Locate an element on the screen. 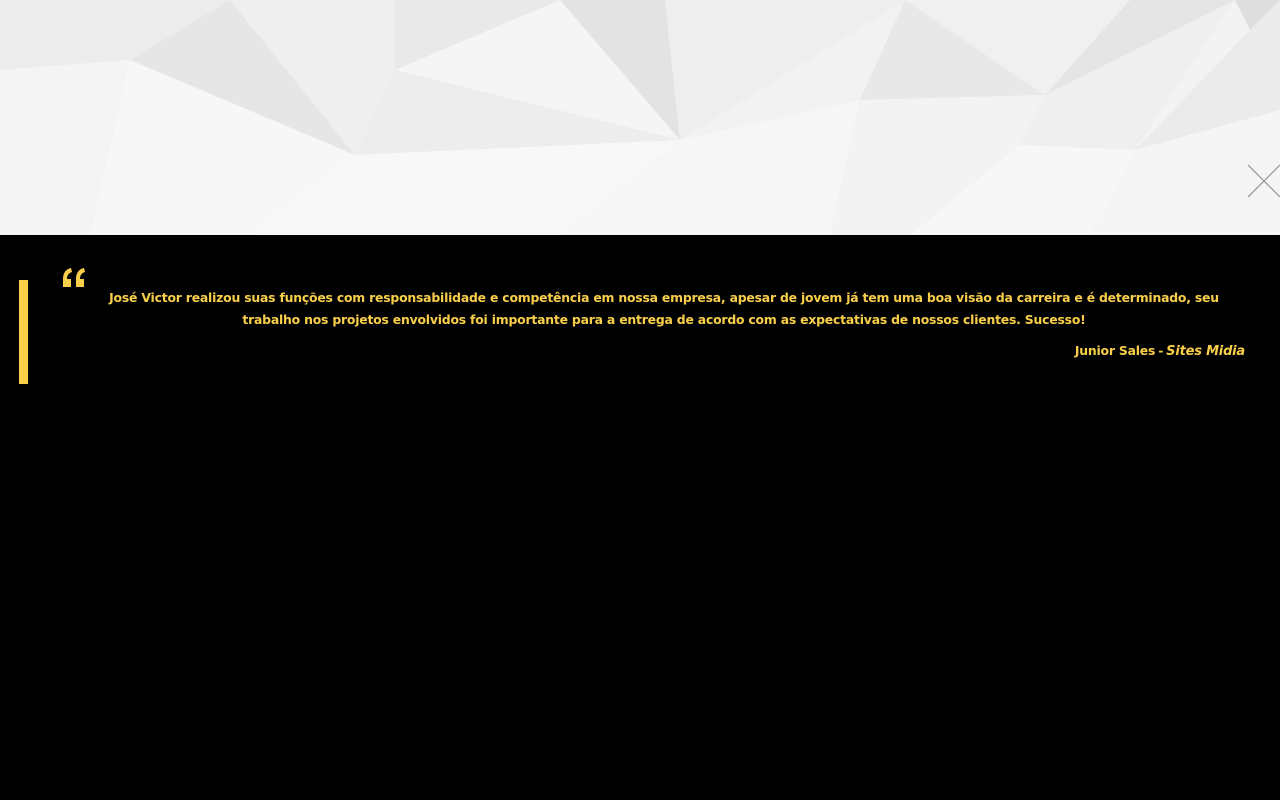 The height and width of the screenshot is (800, 1280). accent-bar is located at coordinates (23, 332).